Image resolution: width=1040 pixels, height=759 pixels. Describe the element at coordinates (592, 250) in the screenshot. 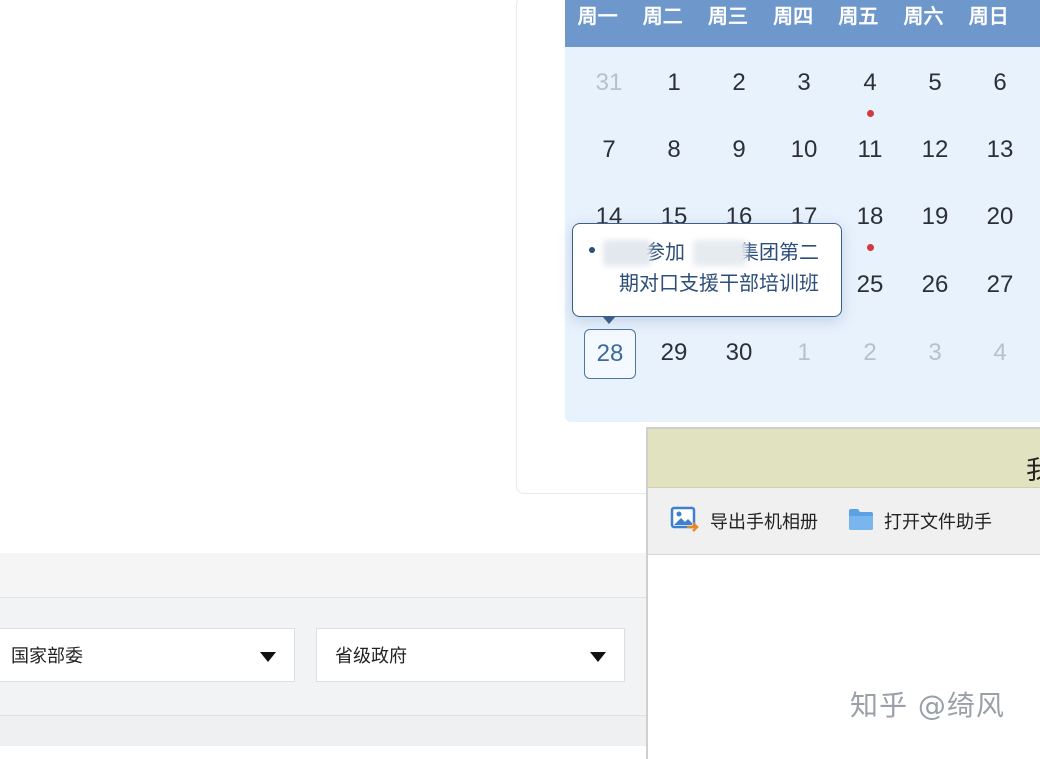

I see `tooltip-bullet` at that location.